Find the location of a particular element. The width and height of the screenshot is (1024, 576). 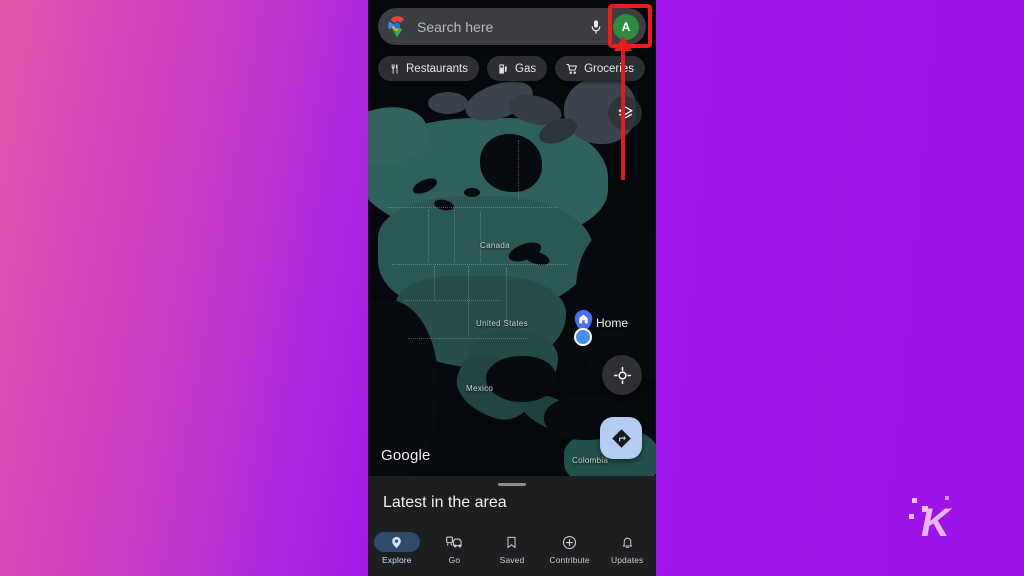

my-location-button is located at coordinates (622, 375).